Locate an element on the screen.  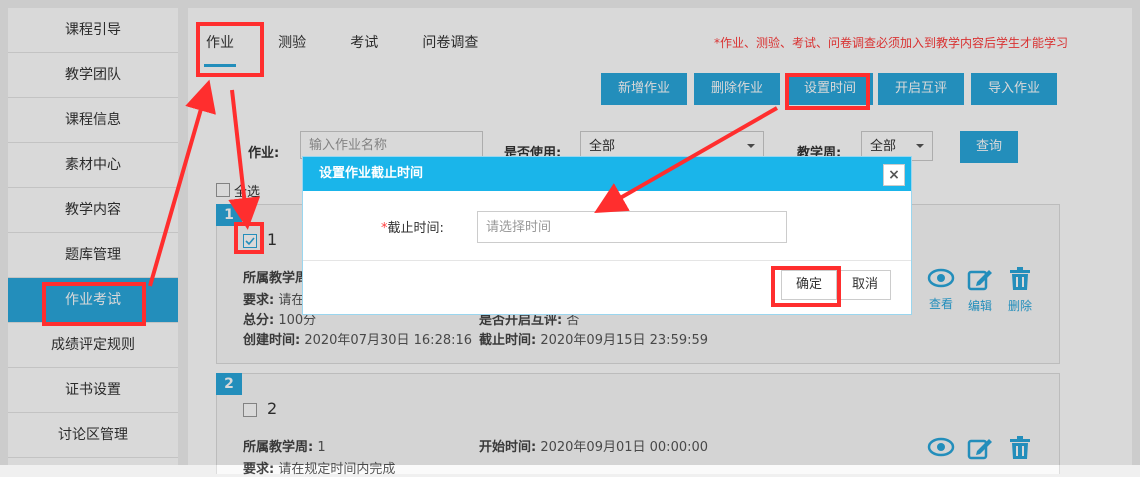
arrow-to-checkbox is located at coordinates (244, 159).